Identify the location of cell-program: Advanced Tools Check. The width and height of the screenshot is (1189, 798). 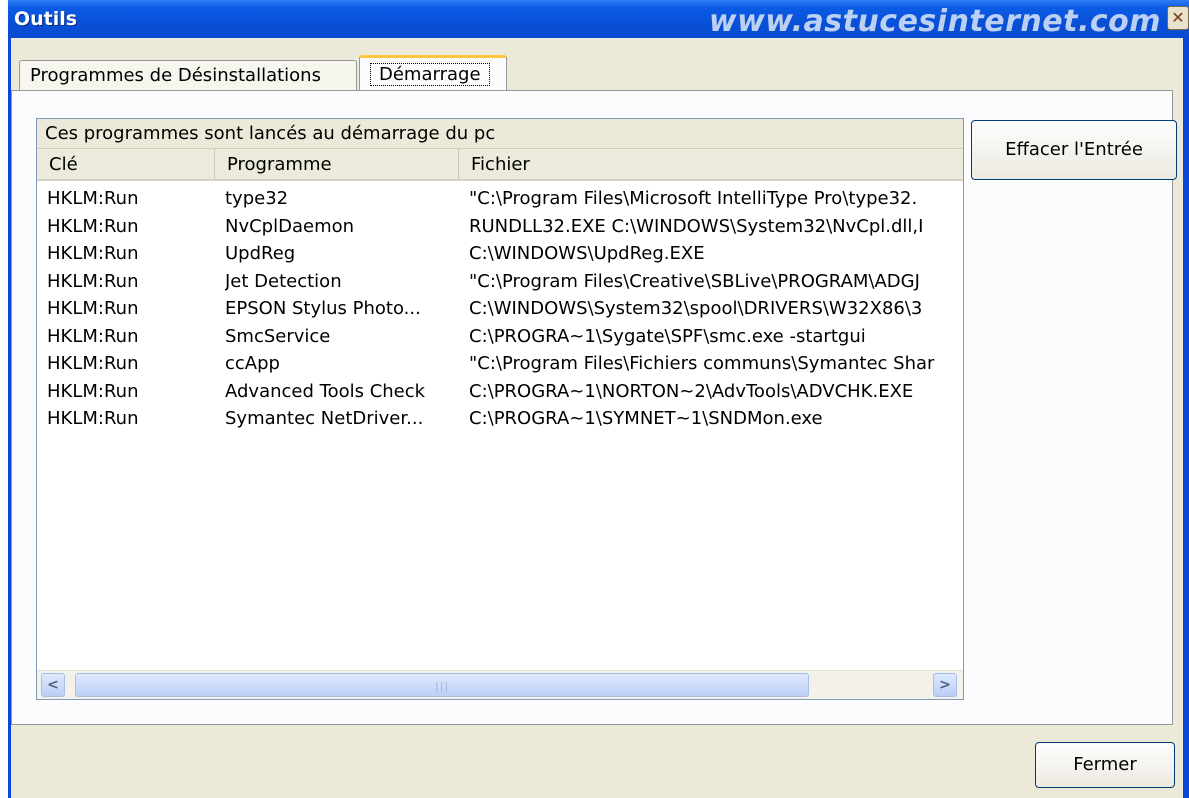
(325, 391).